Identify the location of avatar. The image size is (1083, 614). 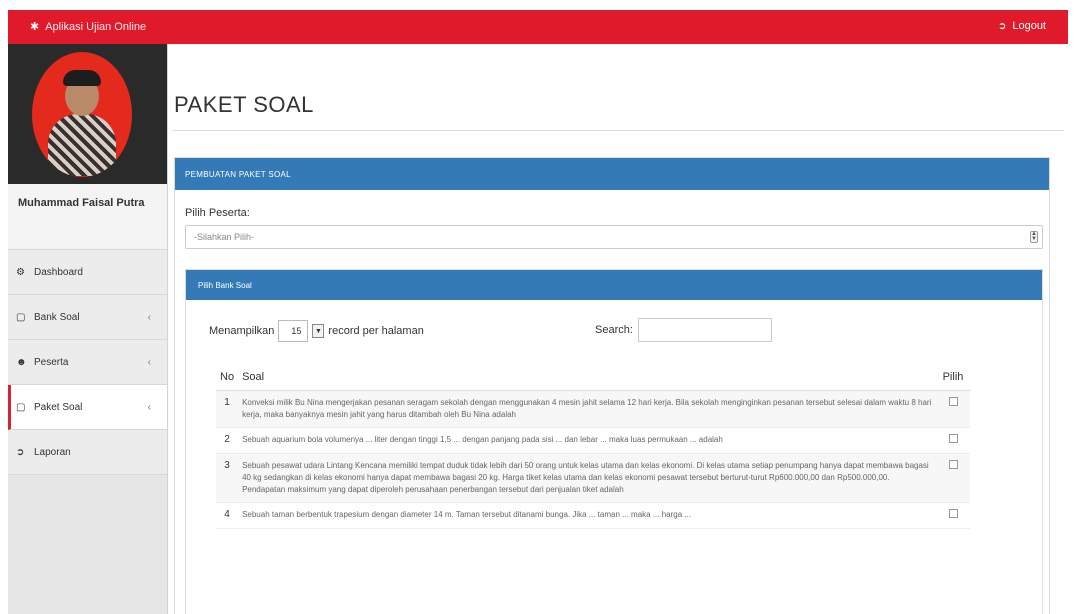
(82, 114).